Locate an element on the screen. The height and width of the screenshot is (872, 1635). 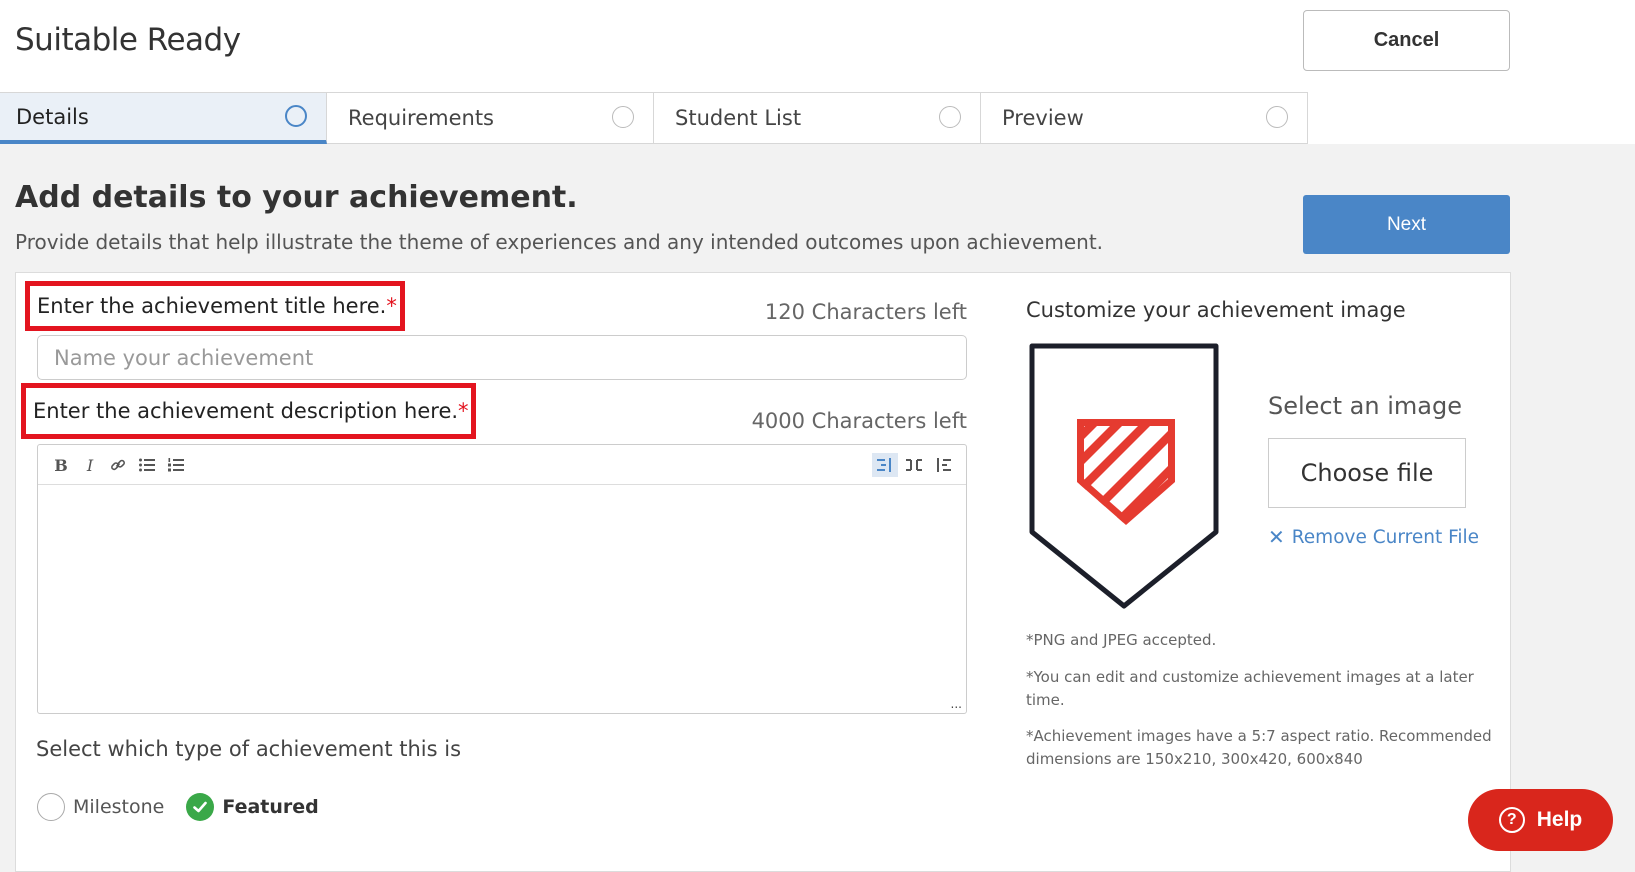
bullet-list-icon is located at coordinates (147, 465).